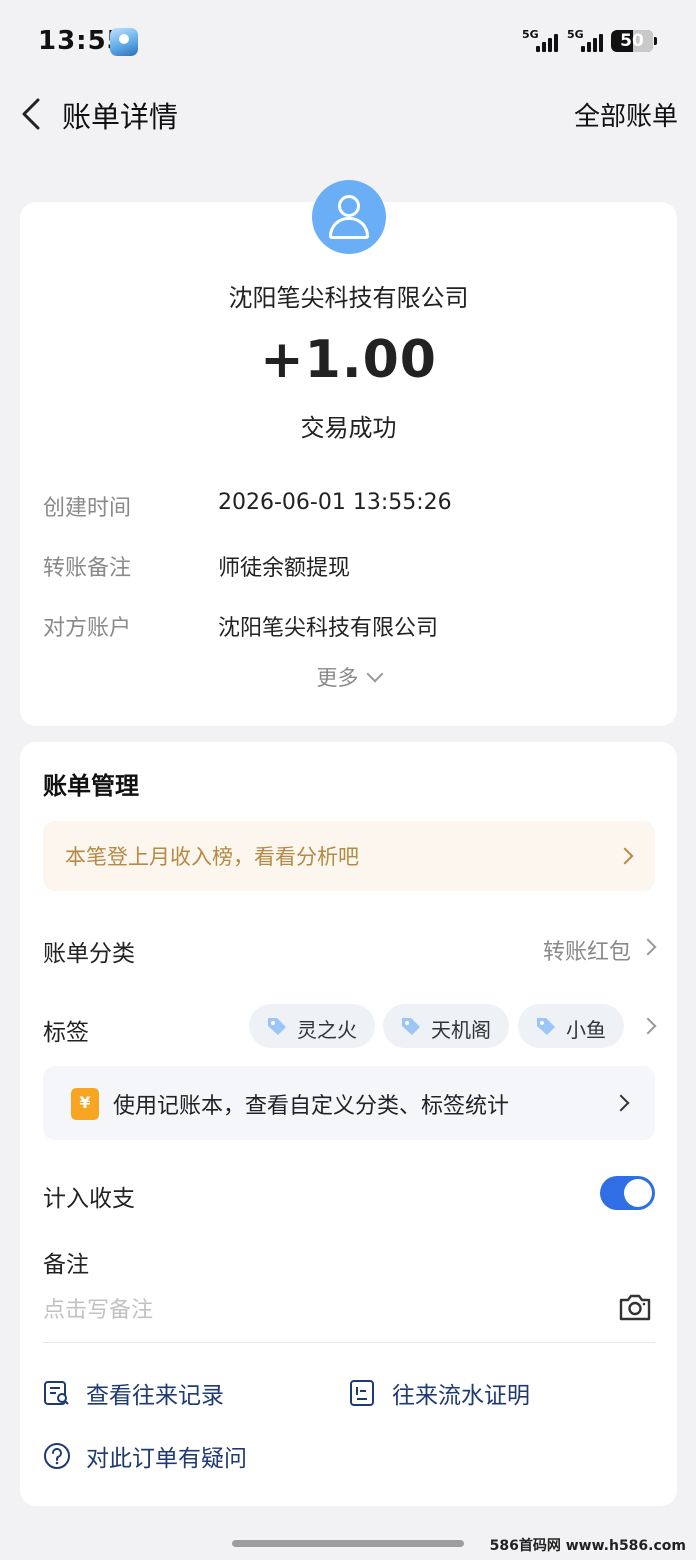  I want to click on statement-proof-button: 往来流水证明, so click(461, 1393).